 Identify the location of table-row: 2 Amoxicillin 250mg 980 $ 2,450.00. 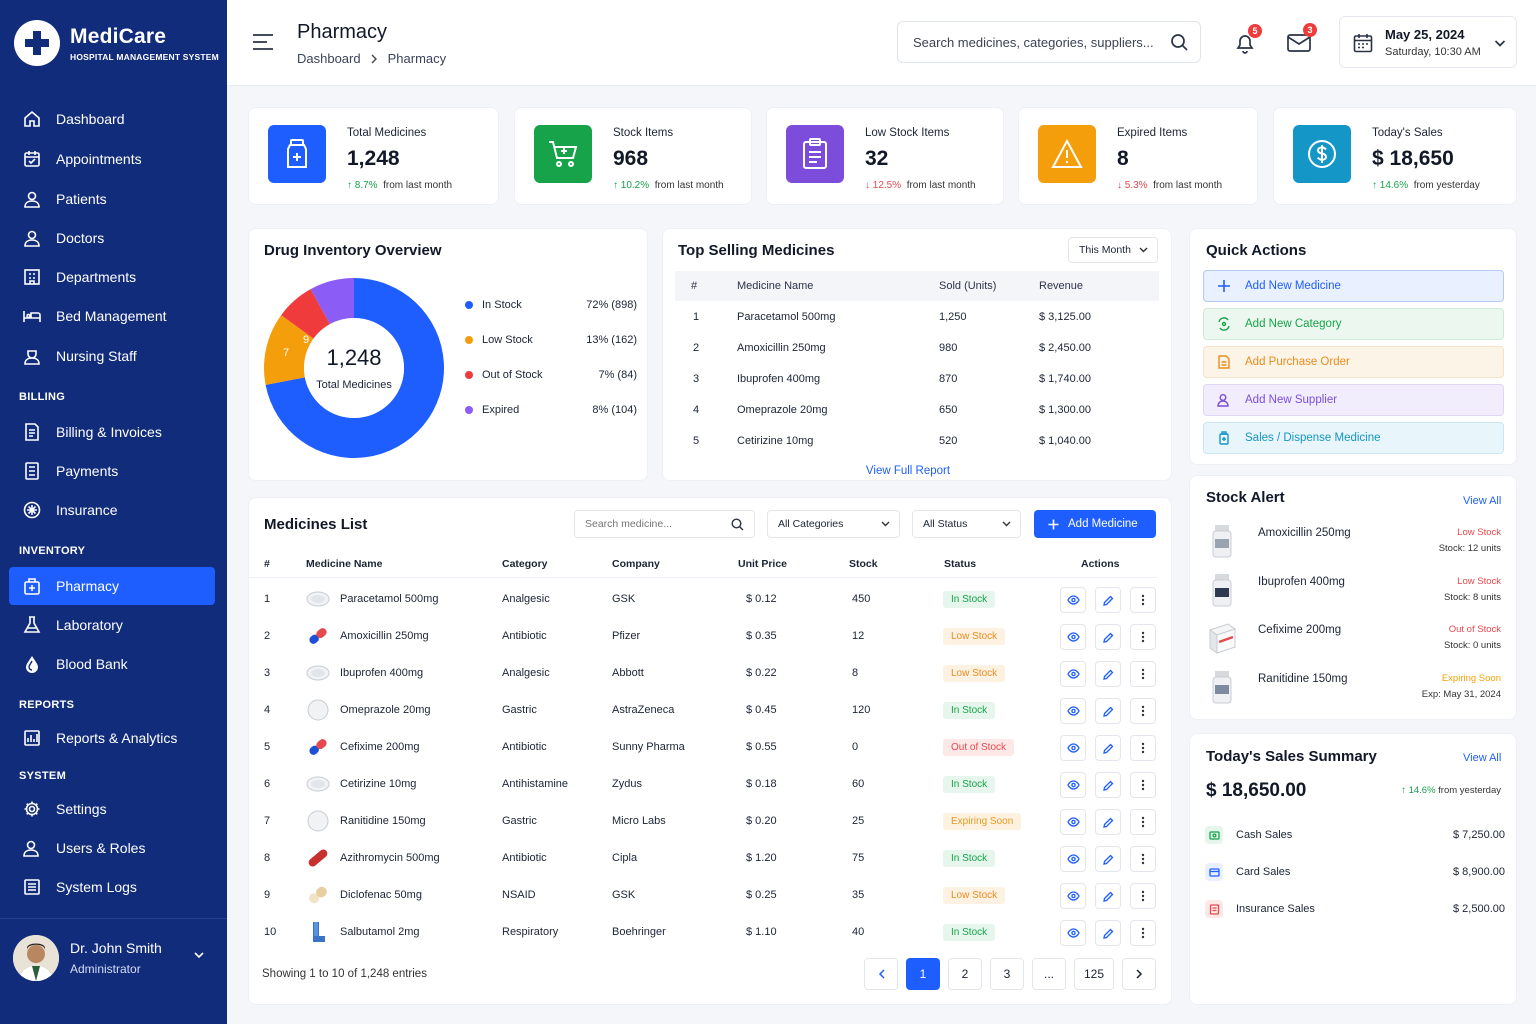
(917, 347).